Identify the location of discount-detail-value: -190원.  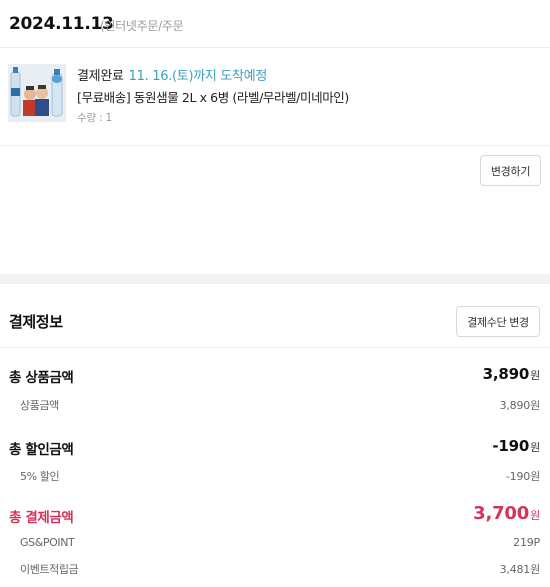
(522, 476).